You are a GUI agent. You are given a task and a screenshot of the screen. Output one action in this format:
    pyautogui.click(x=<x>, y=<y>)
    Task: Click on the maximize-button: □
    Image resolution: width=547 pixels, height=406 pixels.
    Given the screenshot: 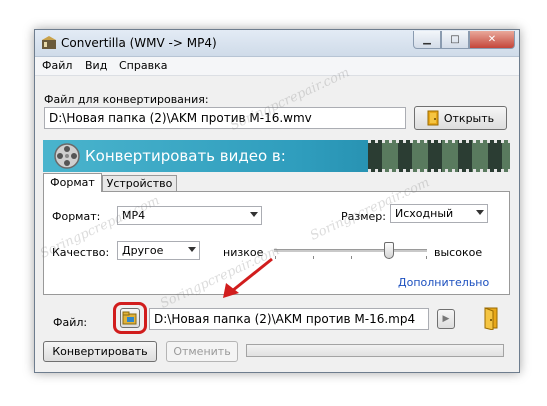 What is the action you would take?
    pyautogui.click(x=455, y=40)
    